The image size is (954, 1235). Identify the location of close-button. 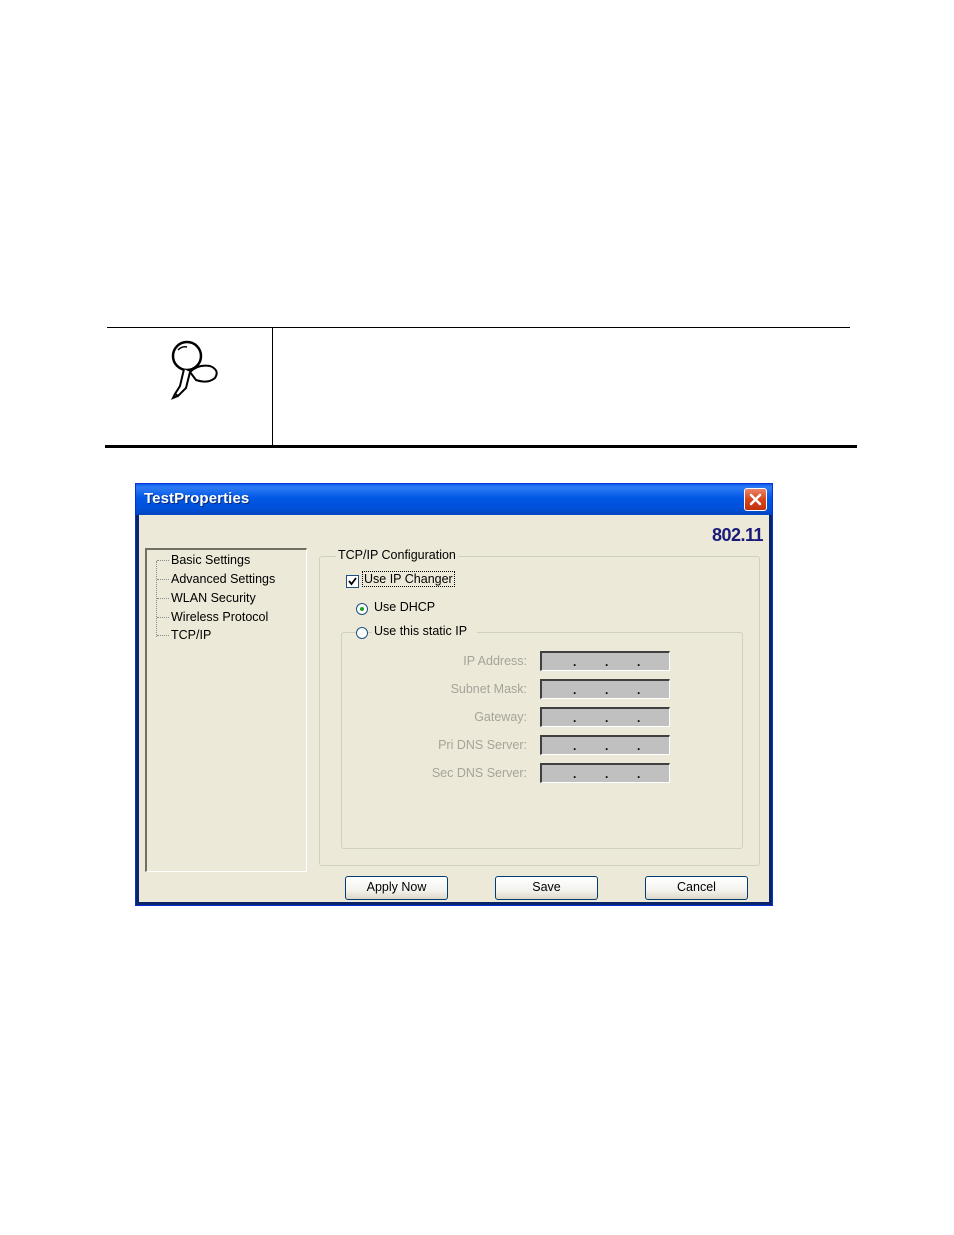
(755, 499).